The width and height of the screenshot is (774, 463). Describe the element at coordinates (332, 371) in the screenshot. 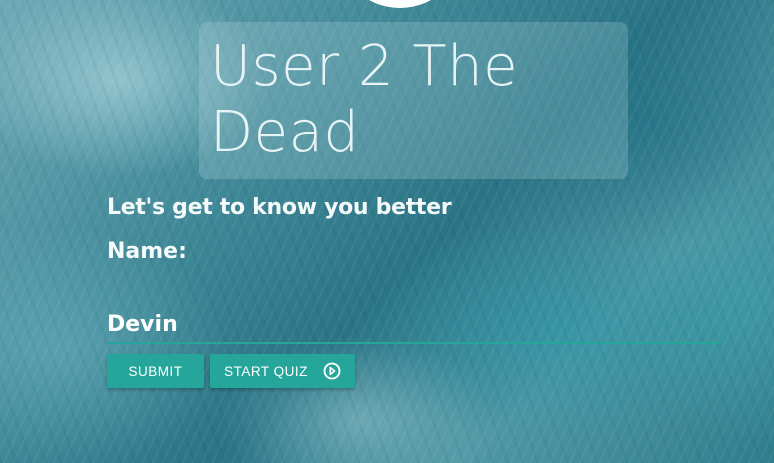

I see `play-circle-icon` at that location.